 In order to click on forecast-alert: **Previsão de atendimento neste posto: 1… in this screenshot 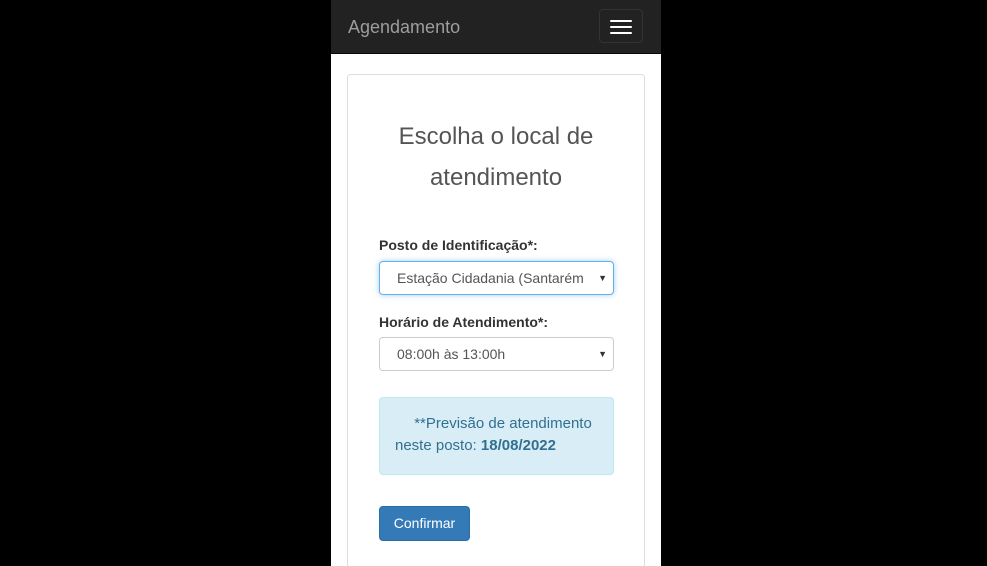, I will do `click(496, 436)`.